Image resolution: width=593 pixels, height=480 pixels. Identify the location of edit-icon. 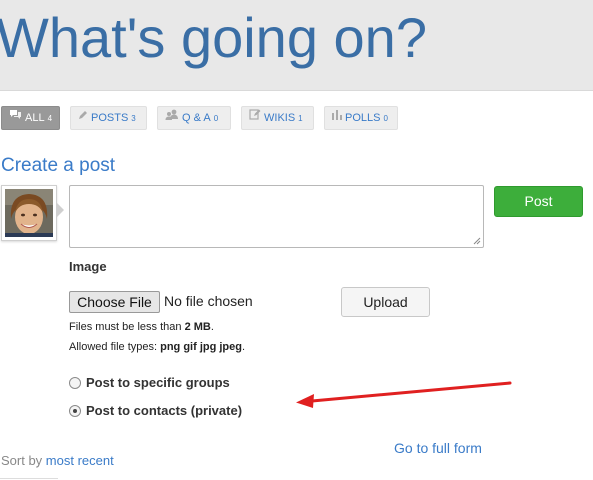
(255, 117).